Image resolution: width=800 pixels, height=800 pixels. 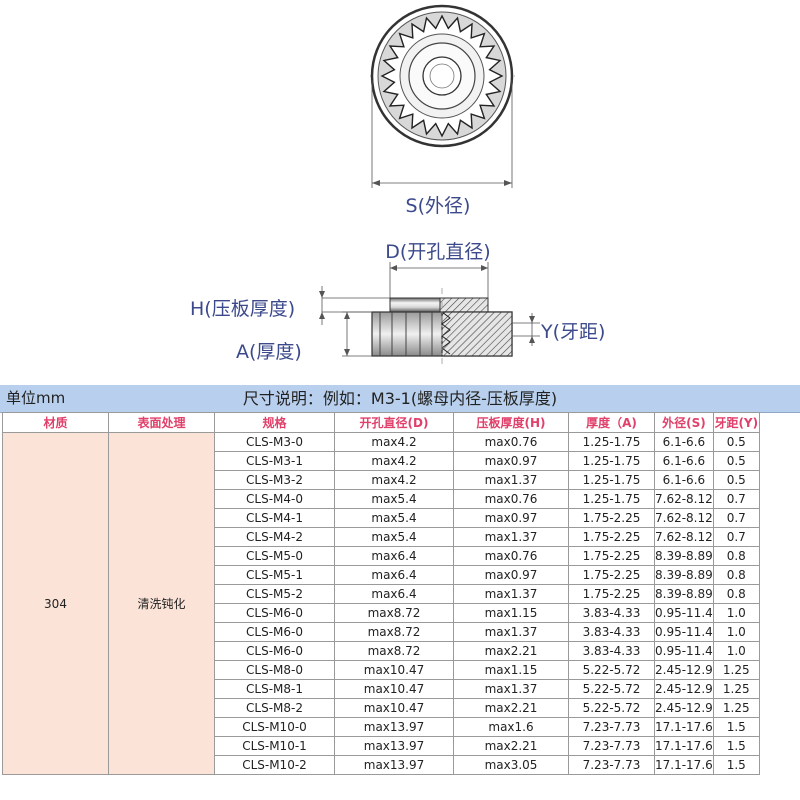 What do you see at coordinates (274, 461) in the screenshot?
I see `table-cell: CLS-M3-1` at bounding box center [274, 461].